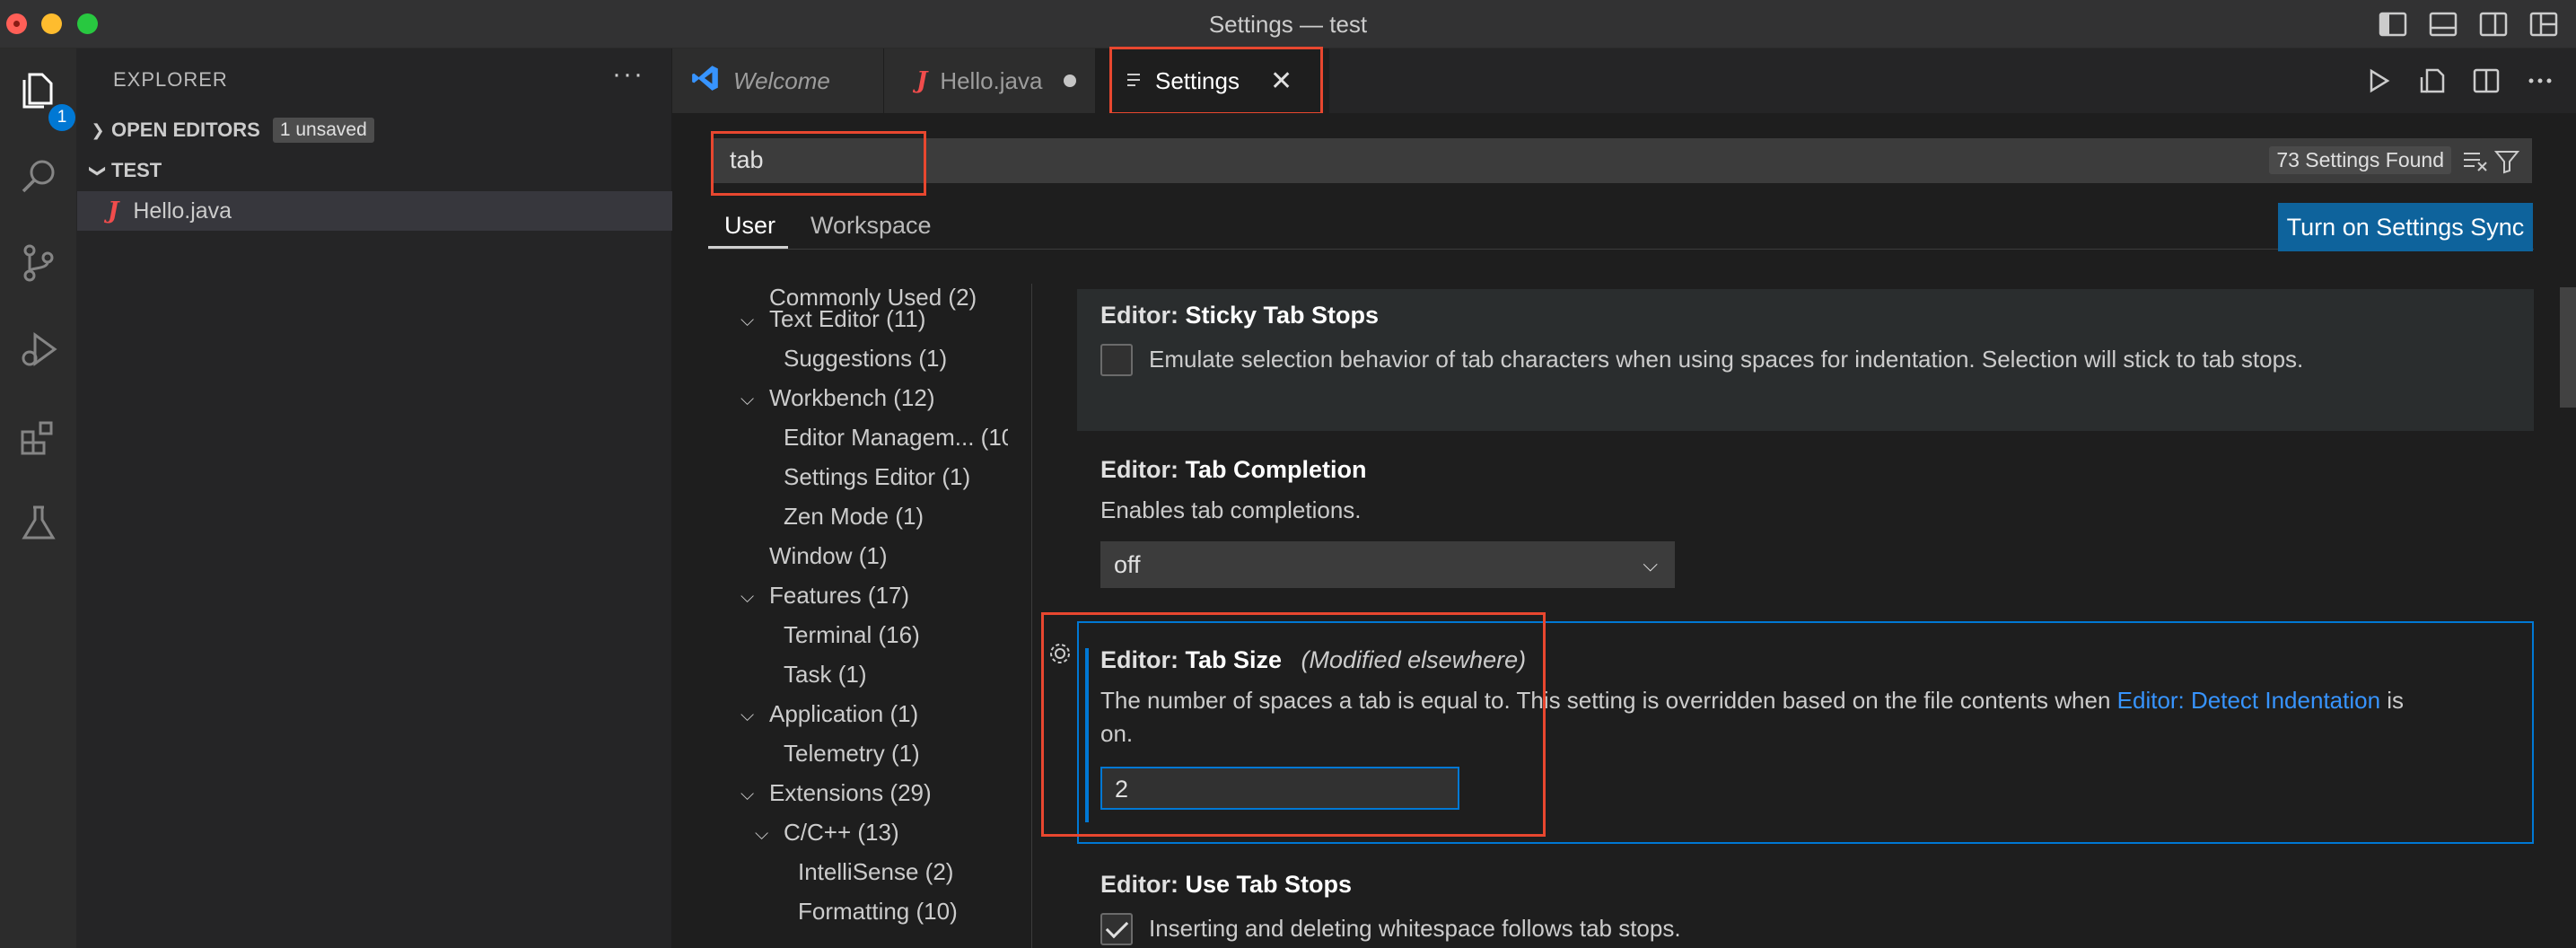 This screenshot has width=2576, height=948. What do you see at coordinates (1127, 564) in the screenshot?
I see `select-value: off` at bounding box center [1127, 564].